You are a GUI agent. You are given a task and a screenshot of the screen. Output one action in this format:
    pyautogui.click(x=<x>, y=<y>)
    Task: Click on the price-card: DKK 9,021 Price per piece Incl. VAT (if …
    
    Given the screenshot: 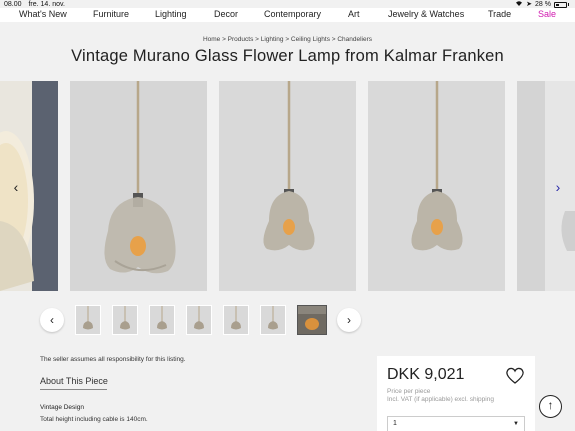 What is the action you would take?
    pyautogui.click(x=456, y=393)
    